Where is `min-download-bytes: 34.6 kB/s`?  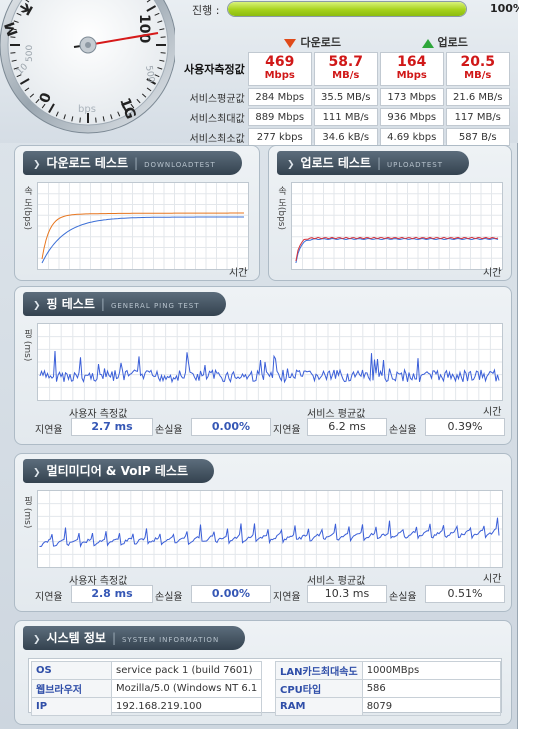 min-download-bytes: 34.6 kB/s is located at coordinates (345, 137).